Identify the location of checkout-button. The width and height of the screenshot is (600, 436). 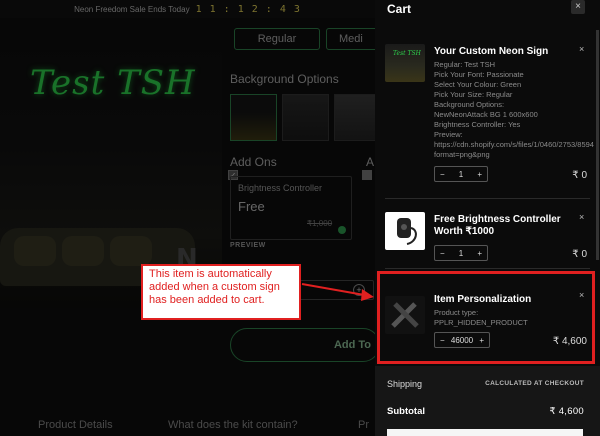
(485, 432).